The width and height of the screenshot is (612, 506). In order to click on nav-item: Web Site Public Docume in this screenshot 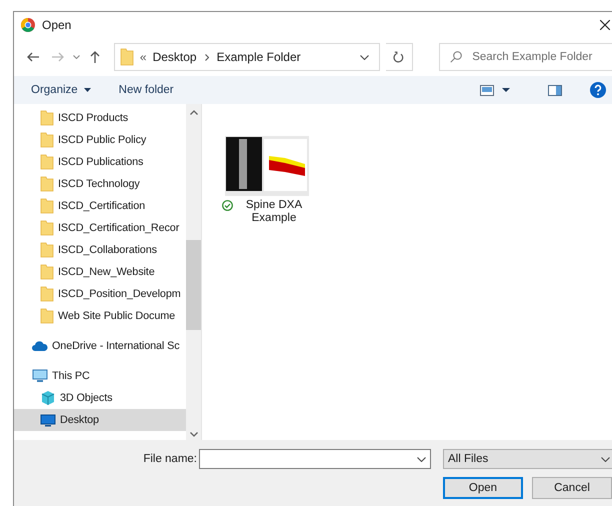, I will do `click(100, 316)`.